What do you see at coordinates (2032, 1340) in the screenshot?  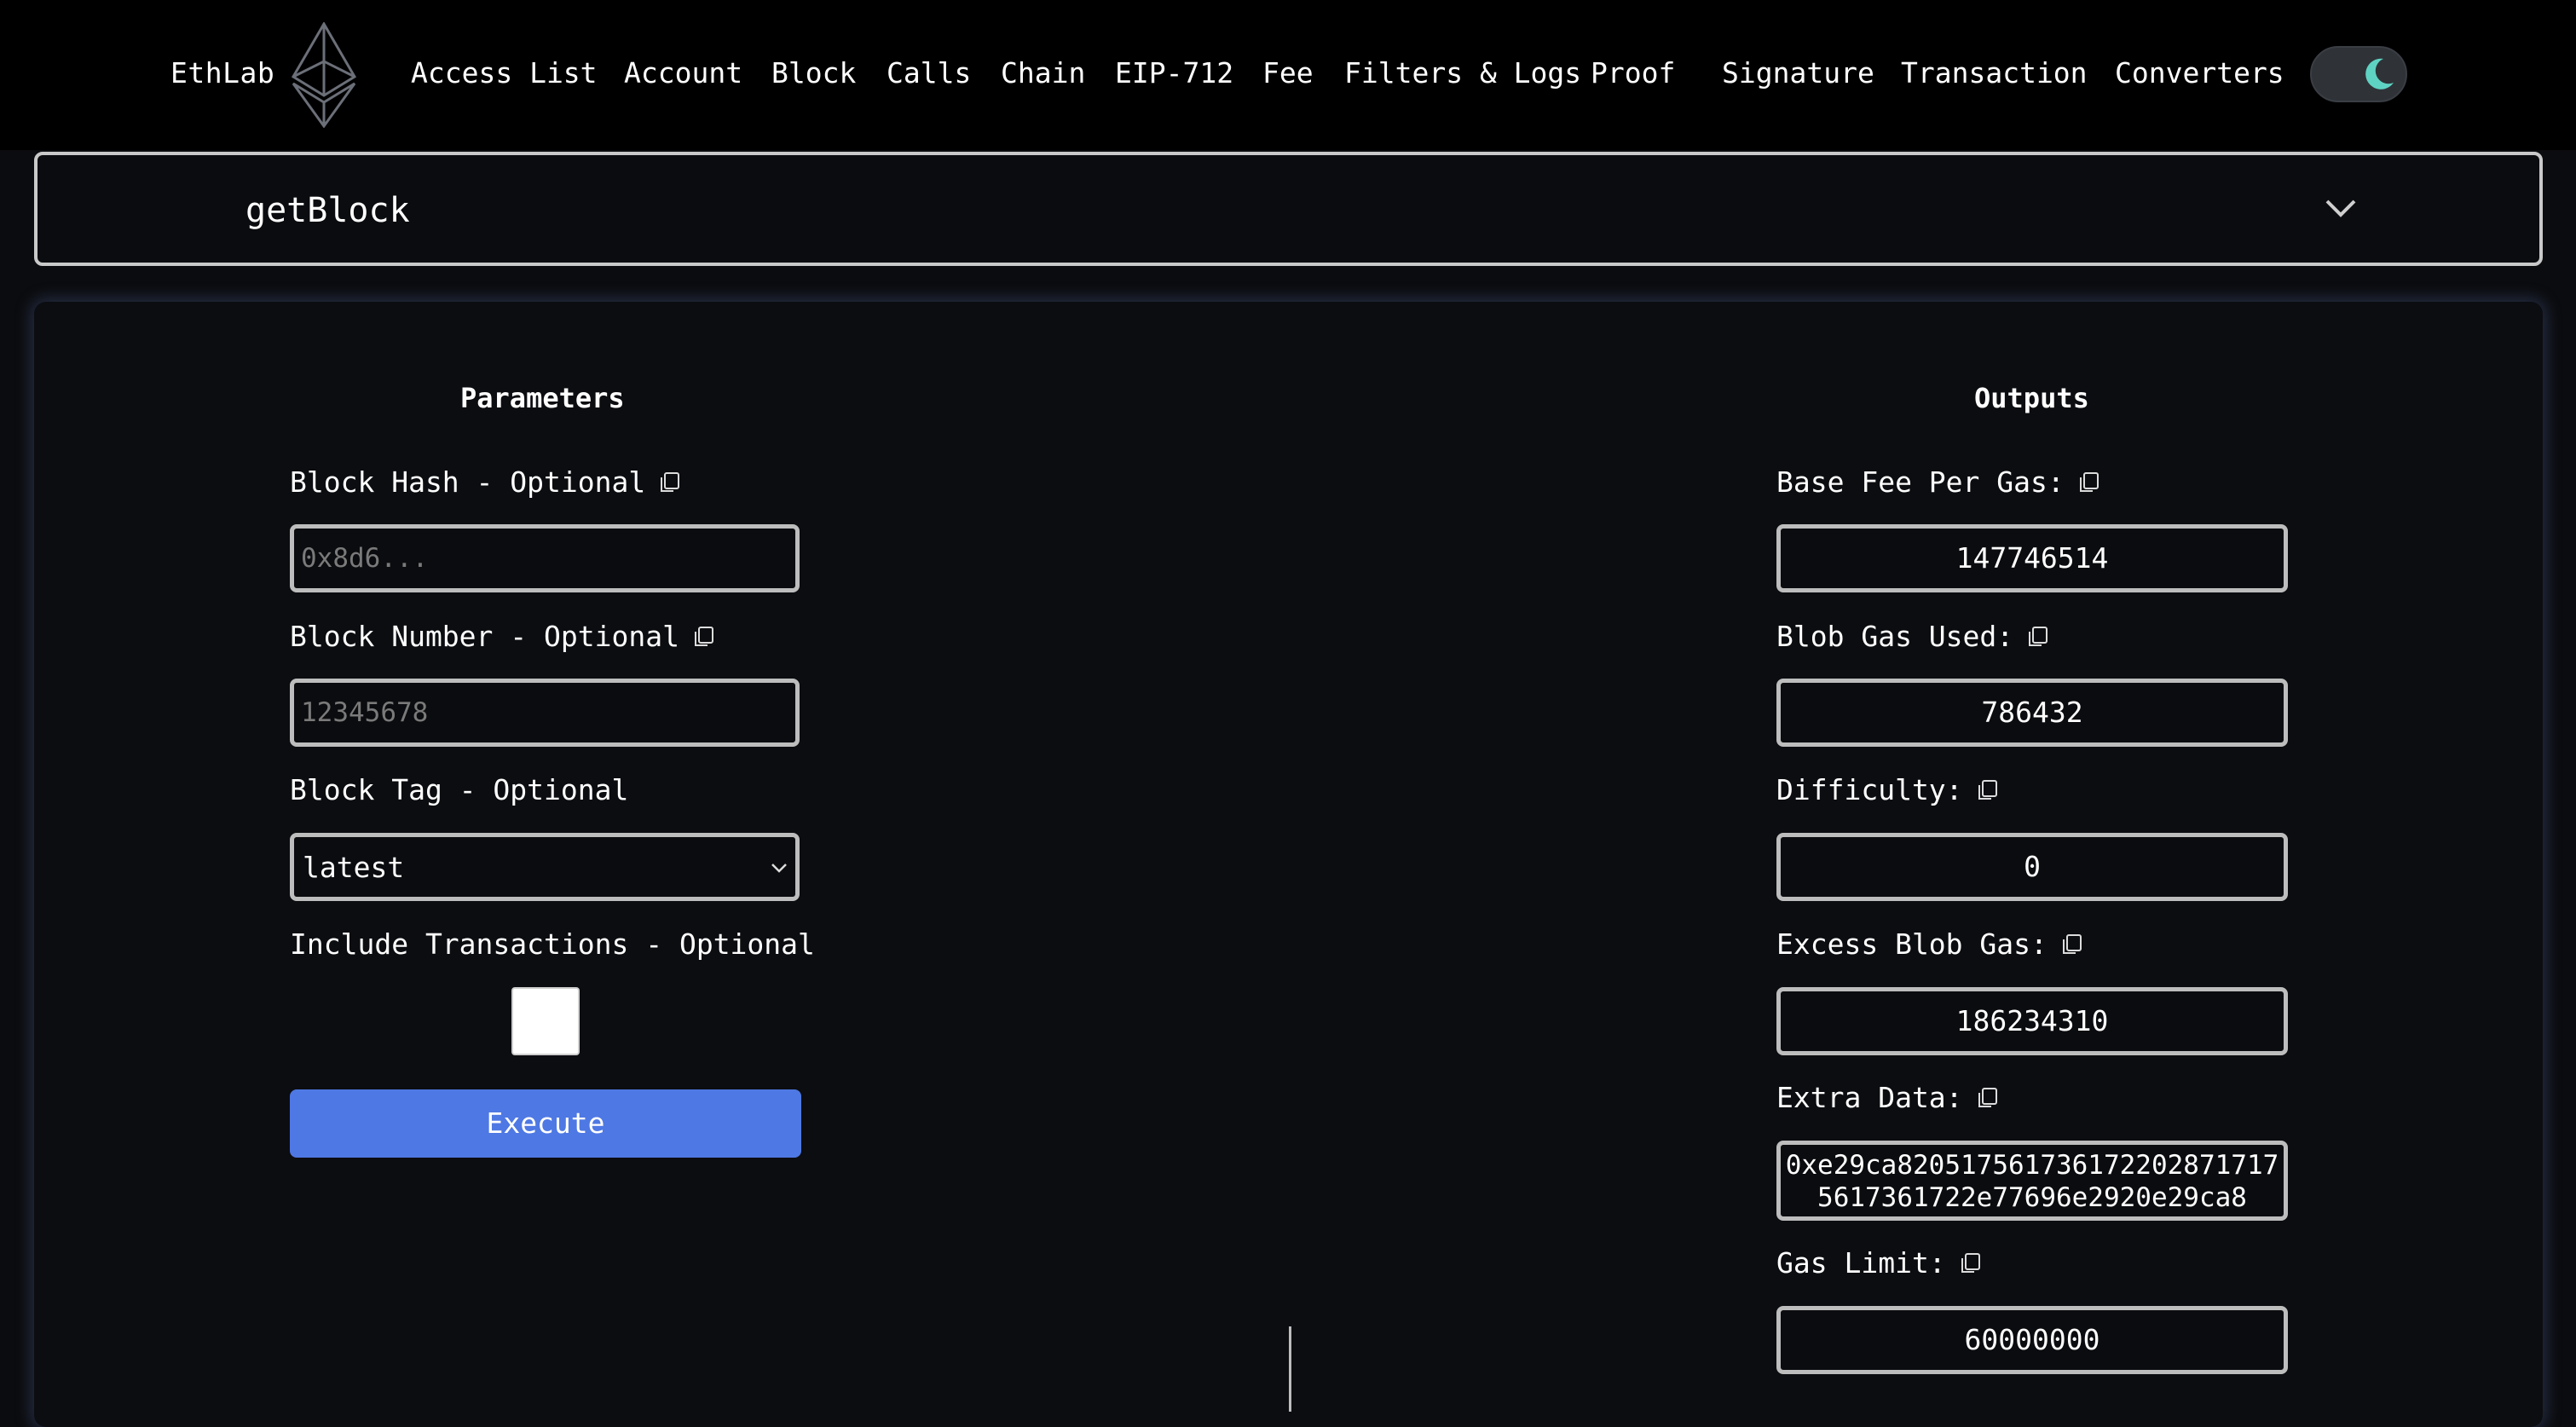 I see `output-gas-limit: 60000000` at bounding box center [2032, 1340].